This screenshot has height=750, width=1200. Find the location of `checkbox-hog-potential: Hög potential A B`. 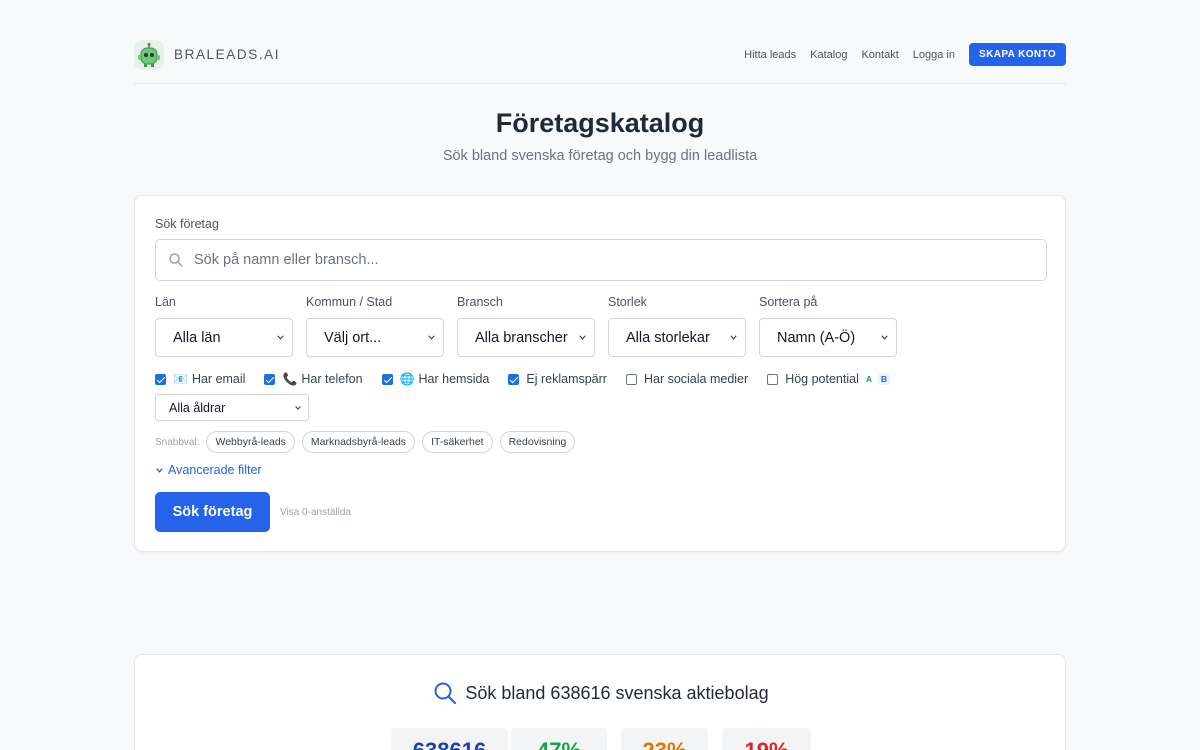

checkbox-hog-potential: Hög potential A B is located at coordinates (829, 379).